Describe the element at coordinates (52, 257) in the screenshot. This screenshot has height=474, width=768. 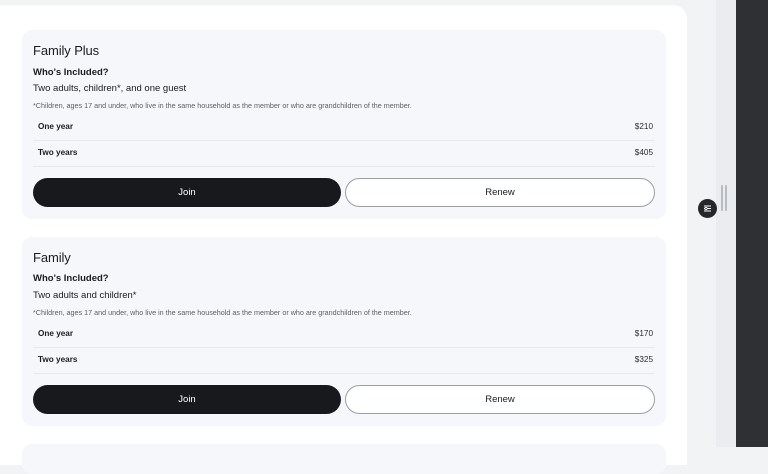
I see `plan-title: Family` at that location.